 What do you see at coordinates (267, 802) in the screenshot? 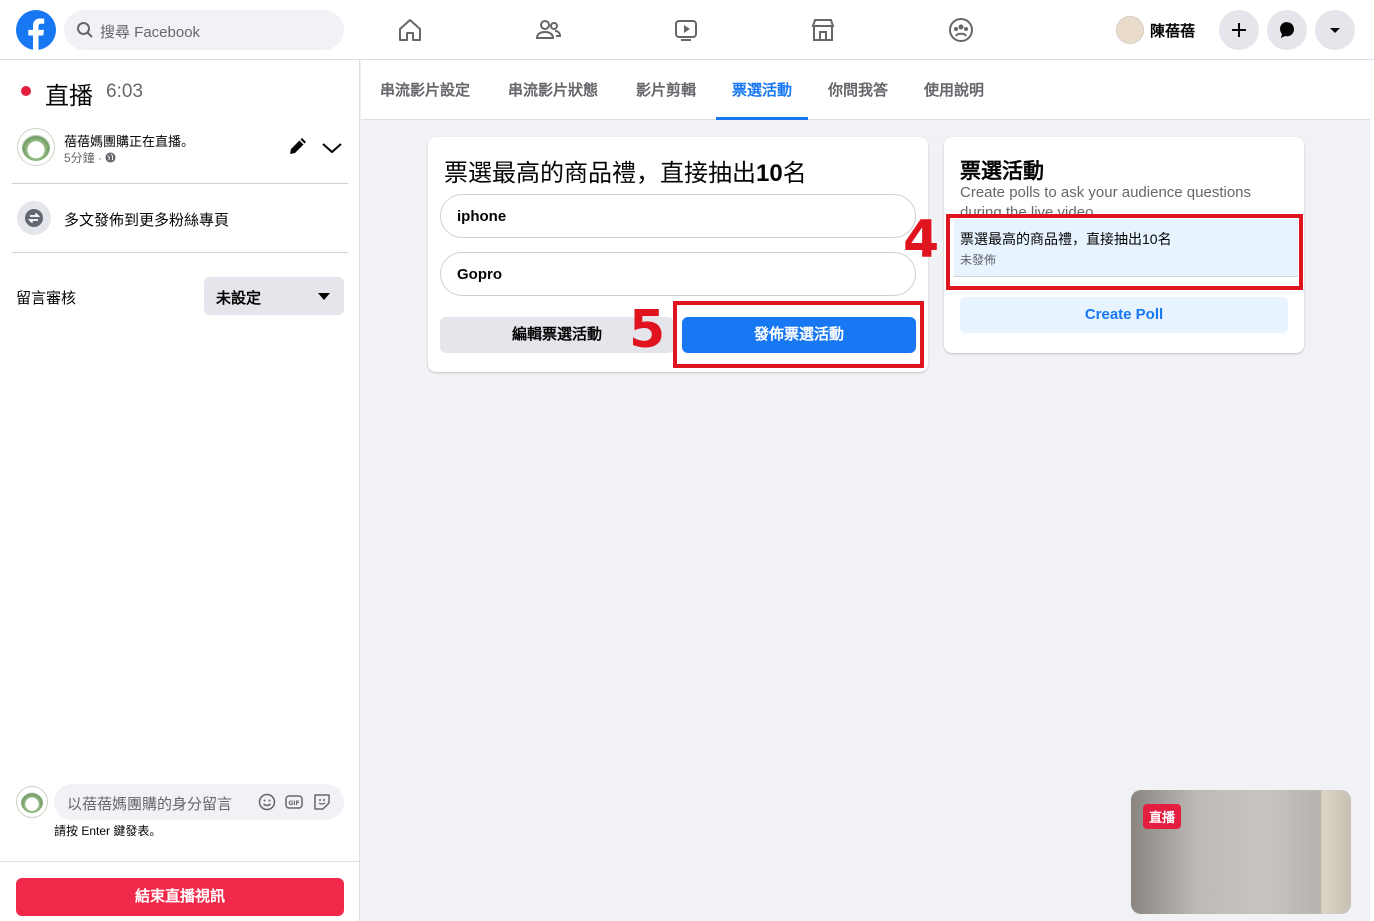
I see `emoji-icon` at bounding box center [267, 802].